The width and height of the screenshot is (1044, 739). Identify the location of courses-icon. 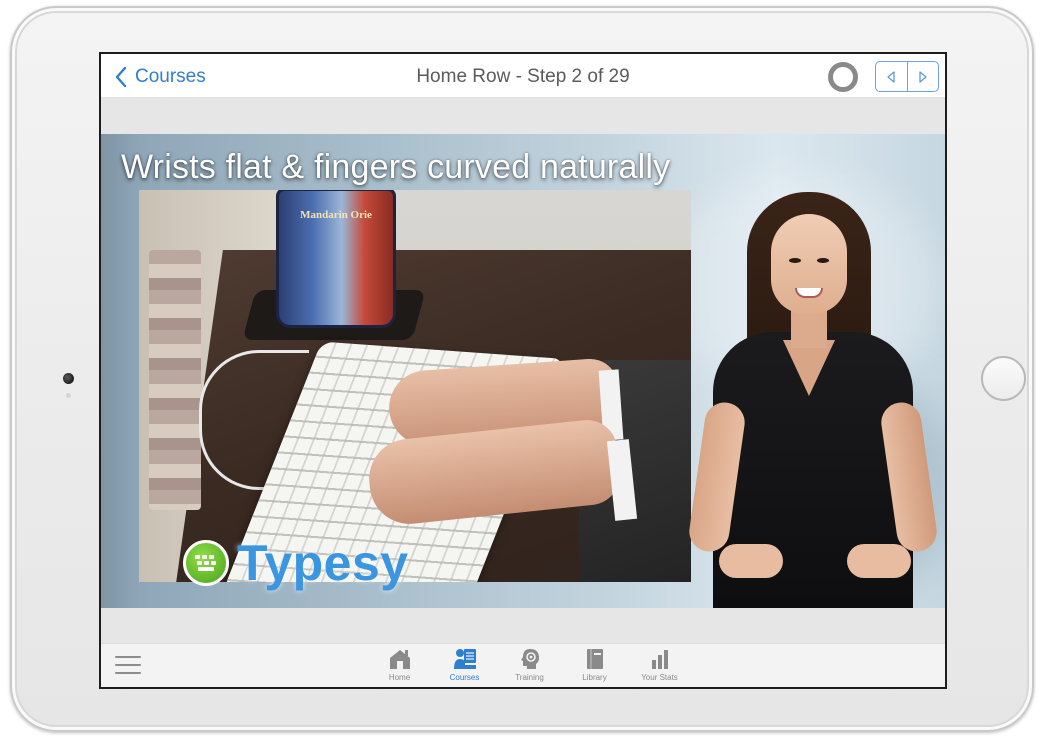
(464, 659).